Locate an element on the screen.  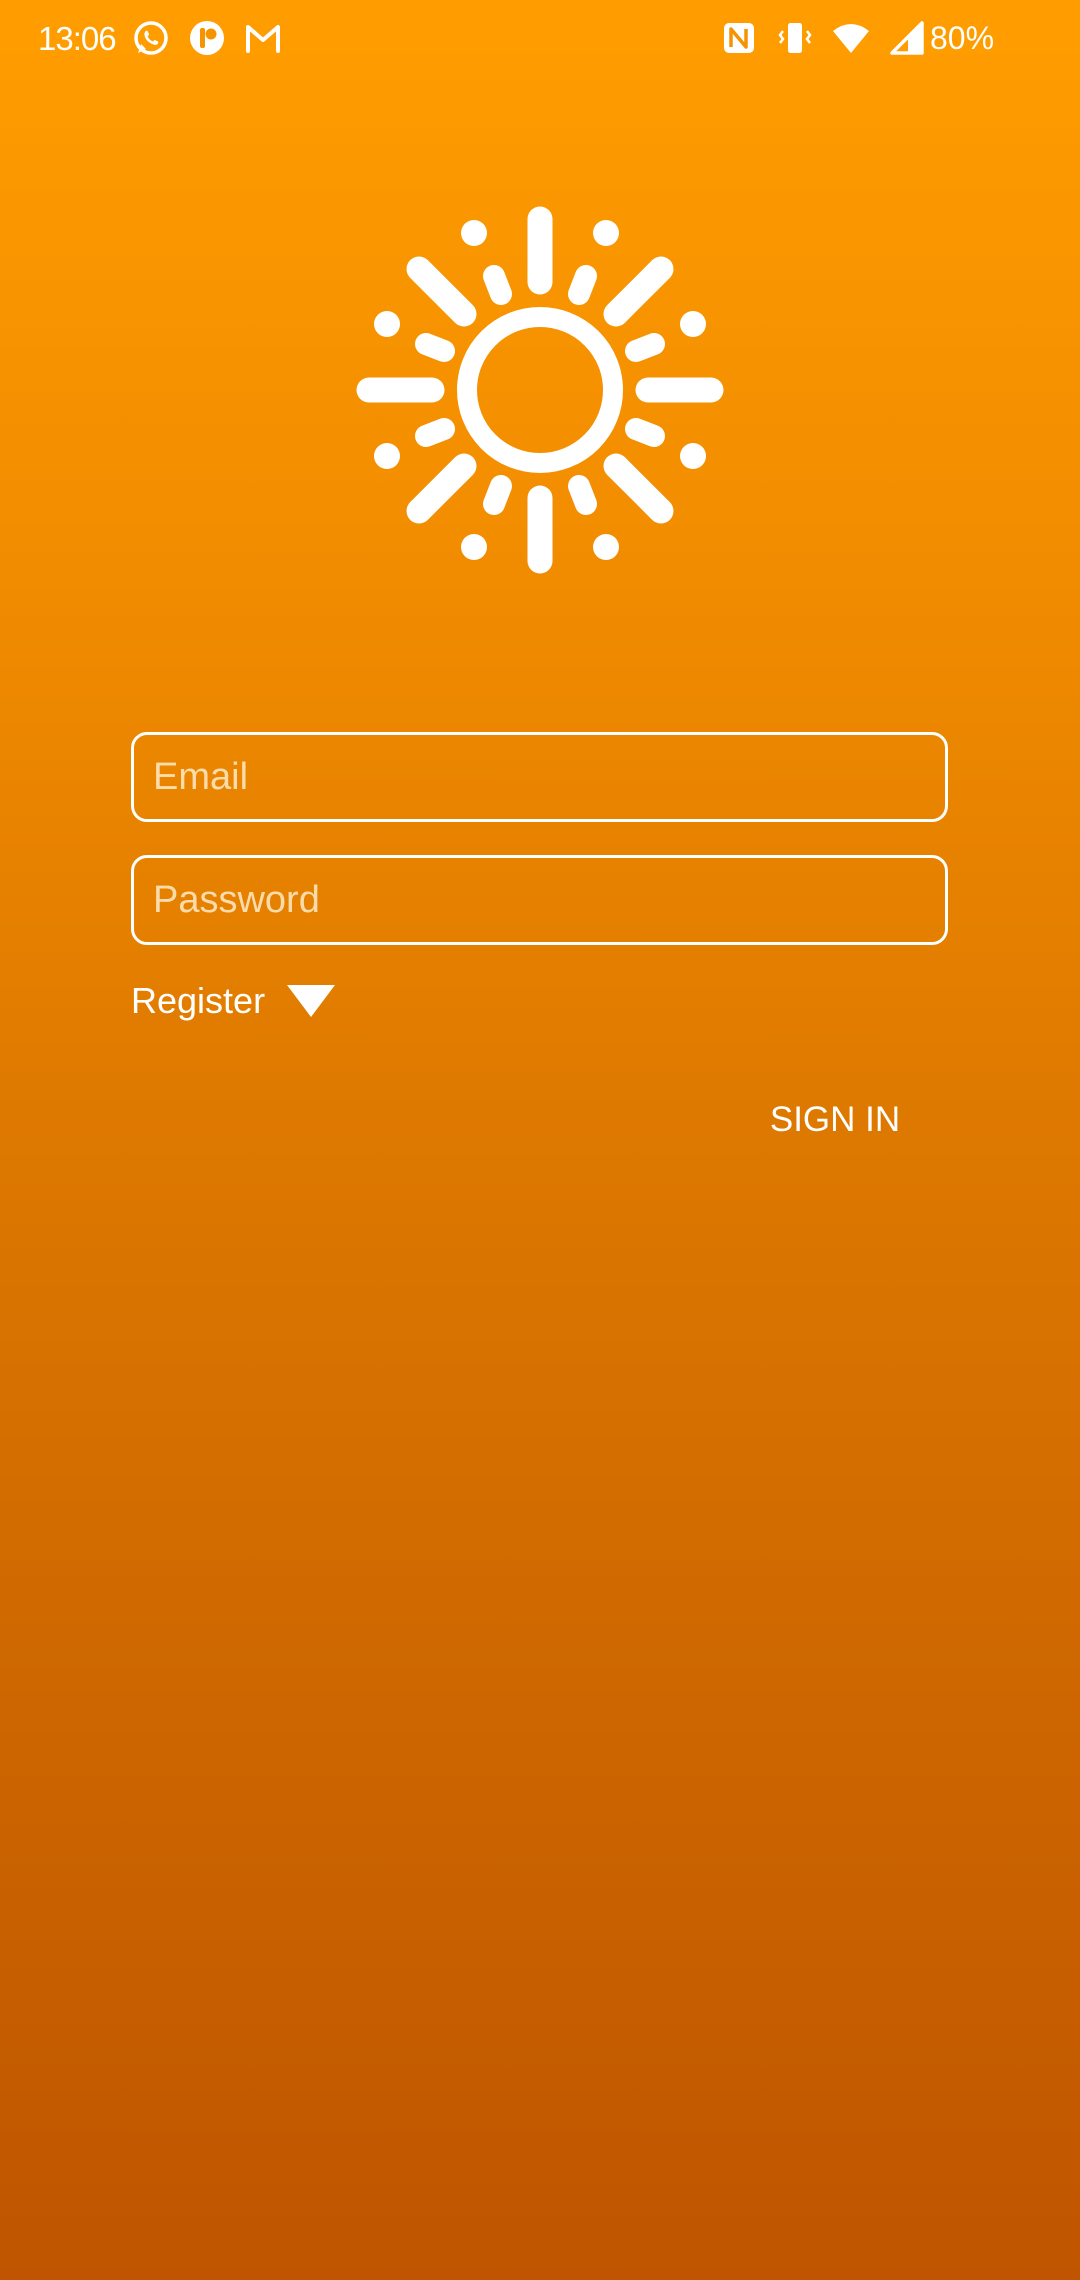
notification-icons is located at coordinates (207, 38).